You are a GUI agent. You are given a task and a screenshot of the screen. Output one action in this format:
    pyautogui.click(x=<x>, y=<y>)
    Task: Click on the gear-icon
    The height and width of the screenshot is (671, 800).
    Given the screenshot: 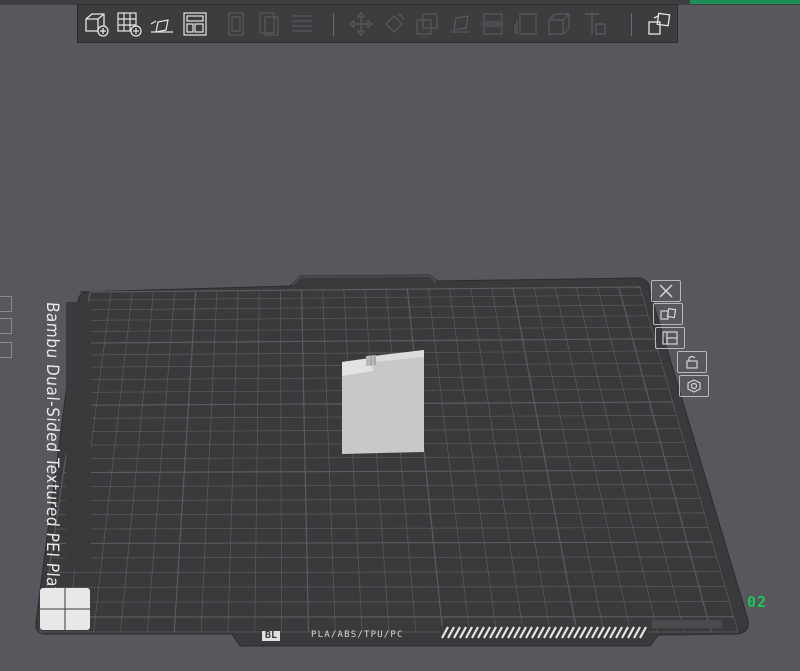 What is the action you would take?
    pyautogui.click(x=694, y=386)
    